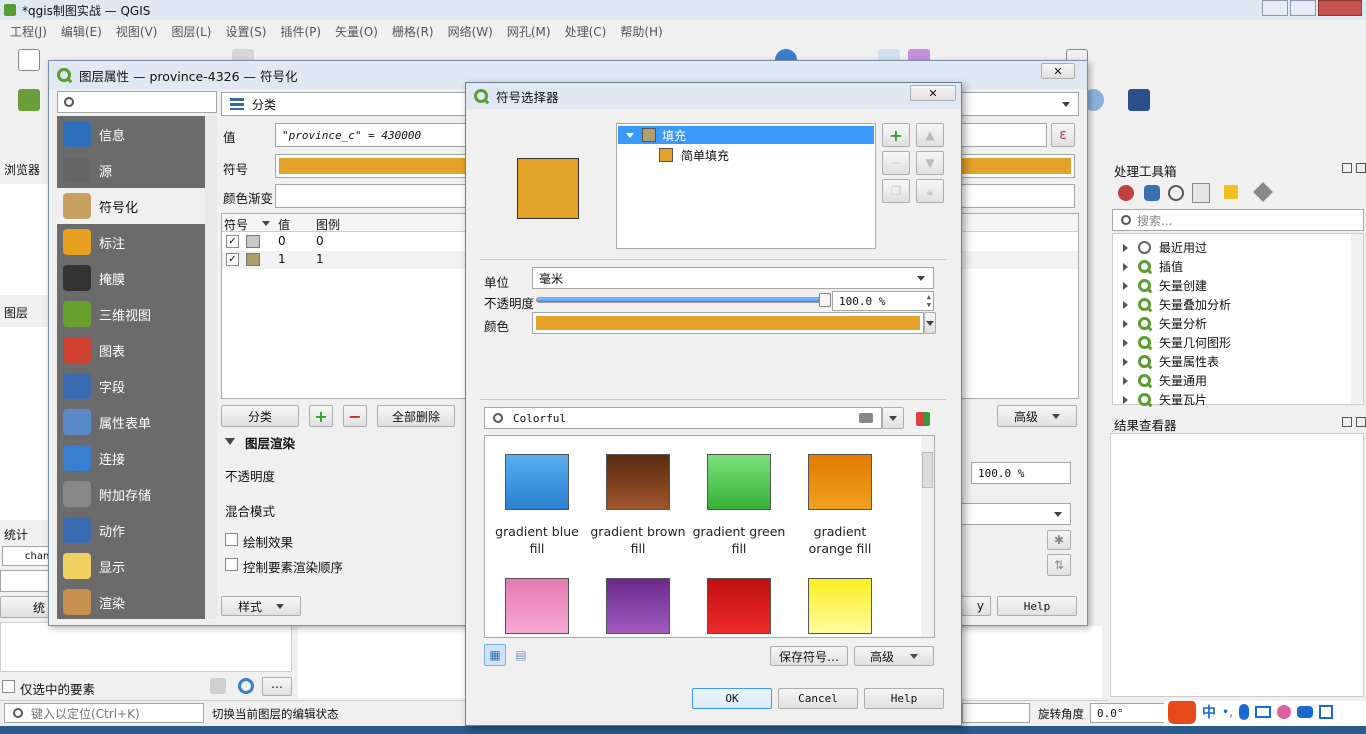  What do you see at coordinates (1126, 193) in the screenshot?
I see `toolbox-run-icon` at bounding box center [1126, 193].